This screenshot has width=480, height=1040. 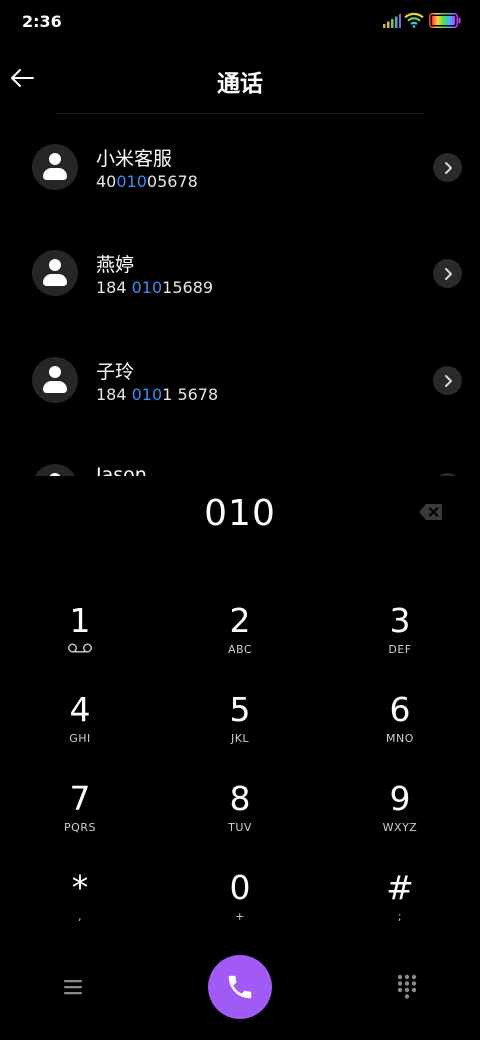 I want to click on key-star: * ,, so click(x=80, y=896).